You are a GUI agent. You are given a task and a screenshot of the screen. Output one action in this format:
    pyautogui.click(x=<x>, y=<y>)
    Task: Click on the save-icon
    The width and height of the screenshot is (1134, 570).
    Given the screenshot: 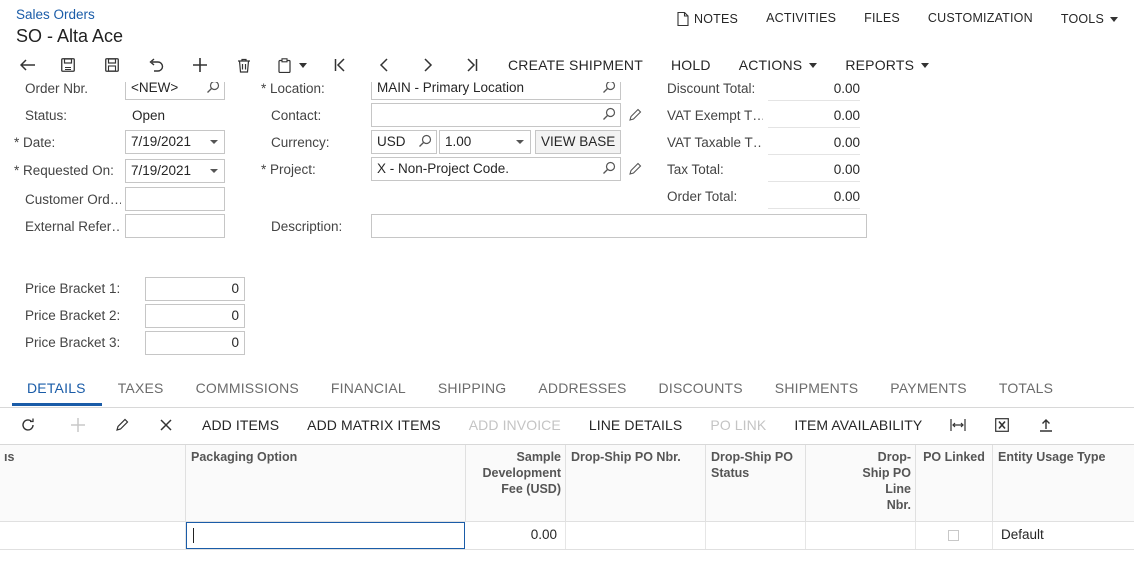 What is the action you would take?
    pyautogui.click(x=112, y=65)
    